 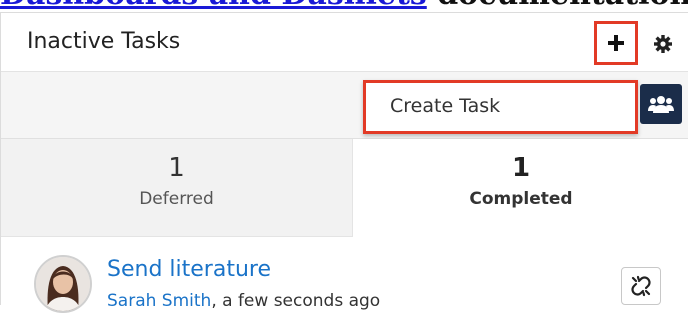 What do you see at coordinates (104, 41) in the screenshot?
I see `dashlet-title: Inactive Tasks` at bounding box center [104, 41].